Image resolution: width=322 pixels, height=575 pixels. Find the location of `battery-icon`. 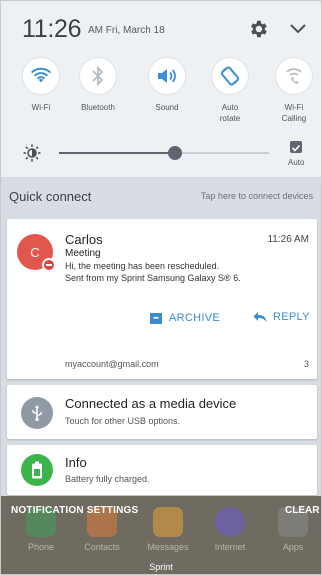

battery-icon is located at coordinates (37, 470).